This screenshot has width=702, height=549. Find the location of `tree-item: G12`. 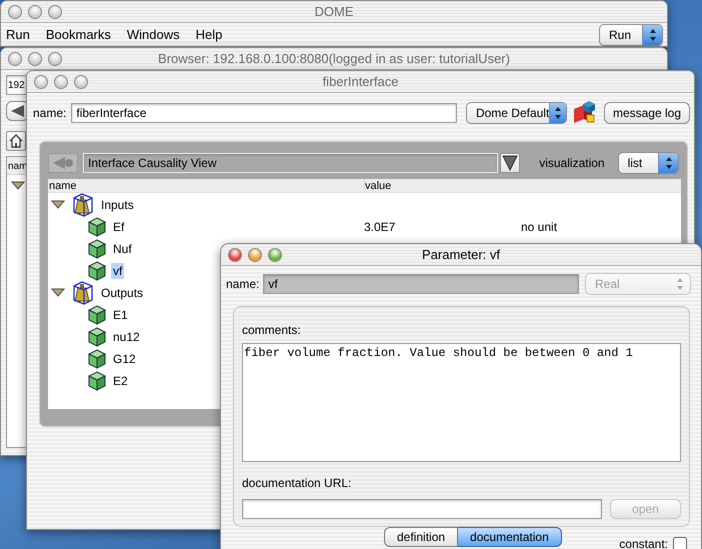

tree-item: G12 is located at coordinates (124, 359).